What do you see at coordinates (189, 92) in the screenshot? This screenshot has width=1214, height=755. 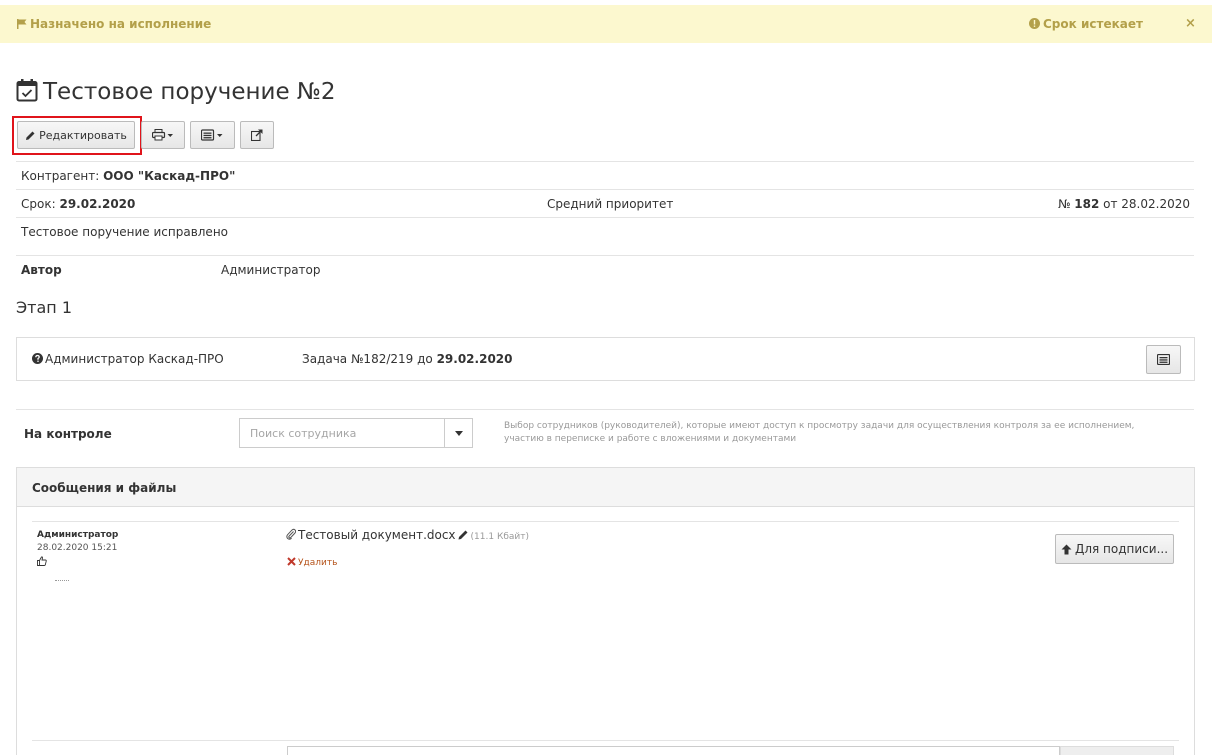 I see `page-title-text: Тестовое поручение №2` at bounding box center [189, 92].